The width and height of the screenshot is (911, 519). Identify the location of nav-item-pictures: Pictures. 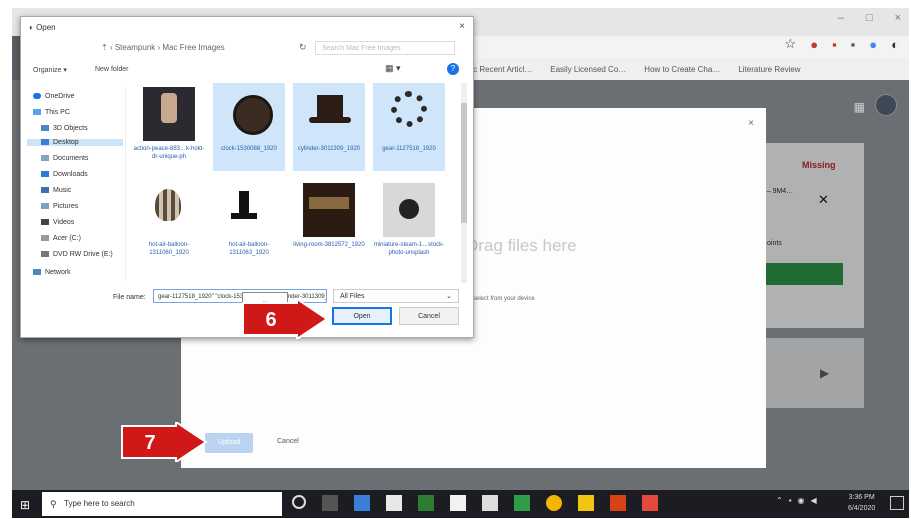
(59, 206).